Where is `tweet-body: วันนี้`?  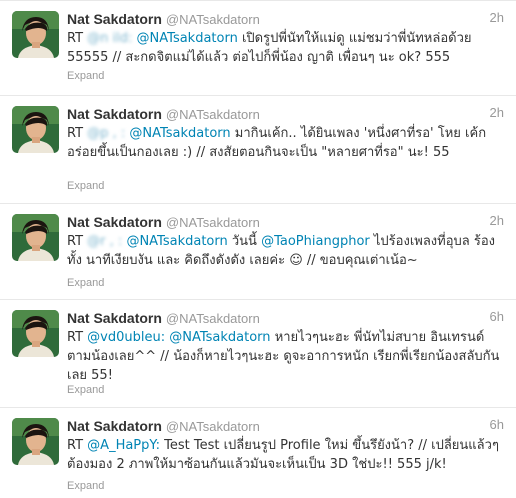
tweet-body: วันนี้ is located at coordinates (244, 241).